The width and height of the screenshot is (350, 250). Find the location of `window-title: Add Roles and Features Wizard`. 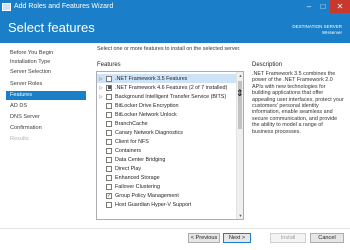

window-title: Add Roles and Features Wizard is located at coordinates (64, 6).